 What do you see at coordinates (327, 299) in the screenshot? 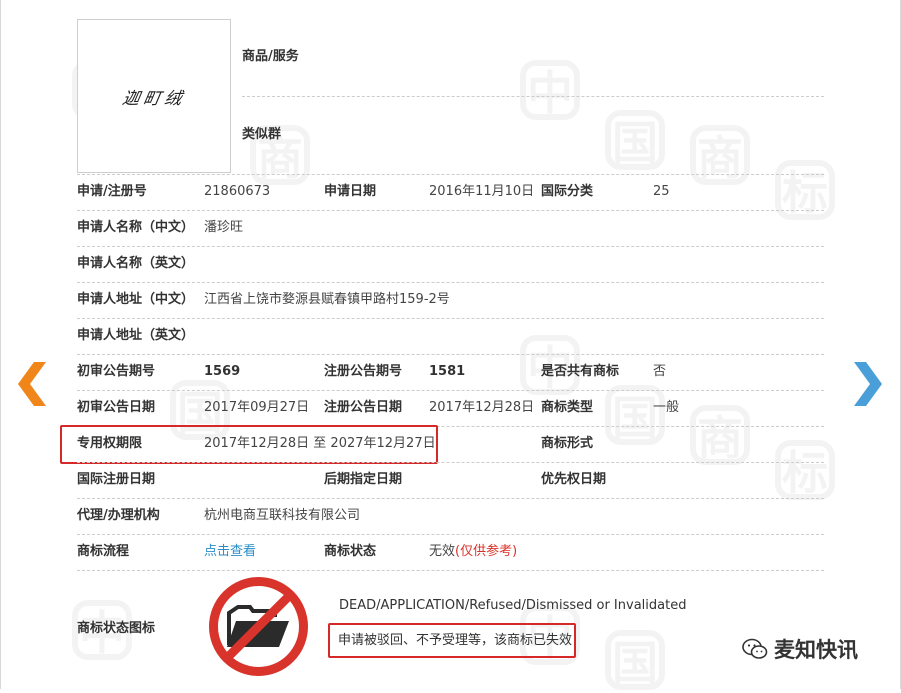
I see `address-cn-value: 江西省上饶市婺源县赋春镇甲路村159-2号` at bounding box center [327, 299].